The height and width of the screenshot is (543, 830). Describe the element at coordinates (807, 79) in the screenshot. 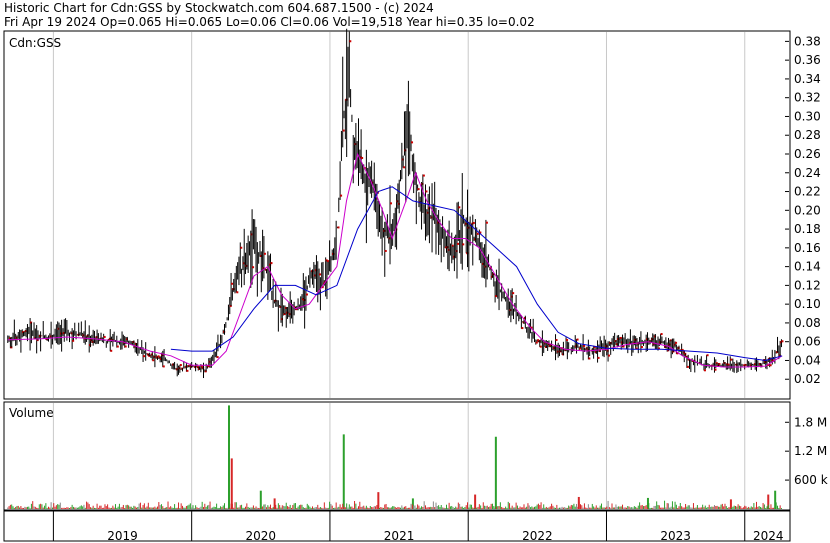

I see `y-tick-label: 0.34` at that location.